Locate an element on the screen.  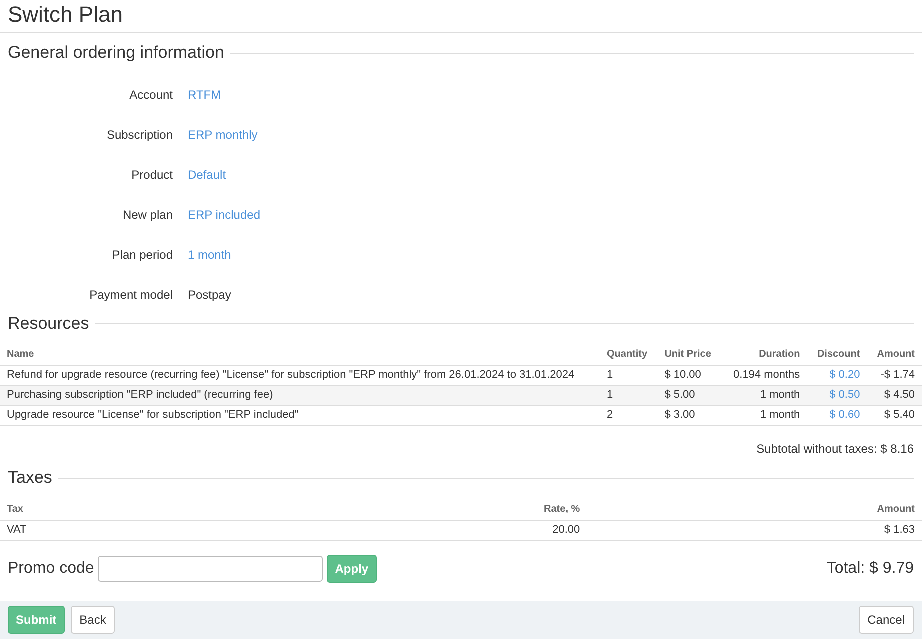
field-label: Account is located at coordinates (150, 95).